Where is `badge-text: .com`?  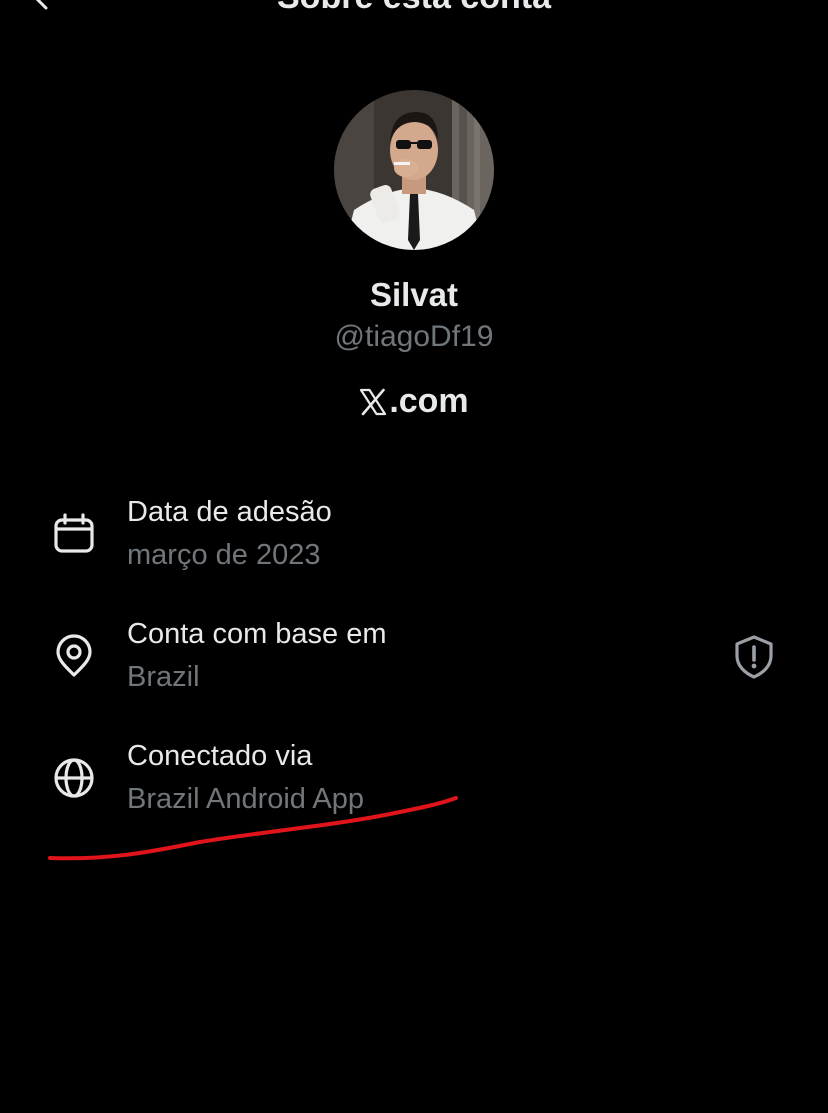 badge-text: .com is located at coordinates (429, 401).